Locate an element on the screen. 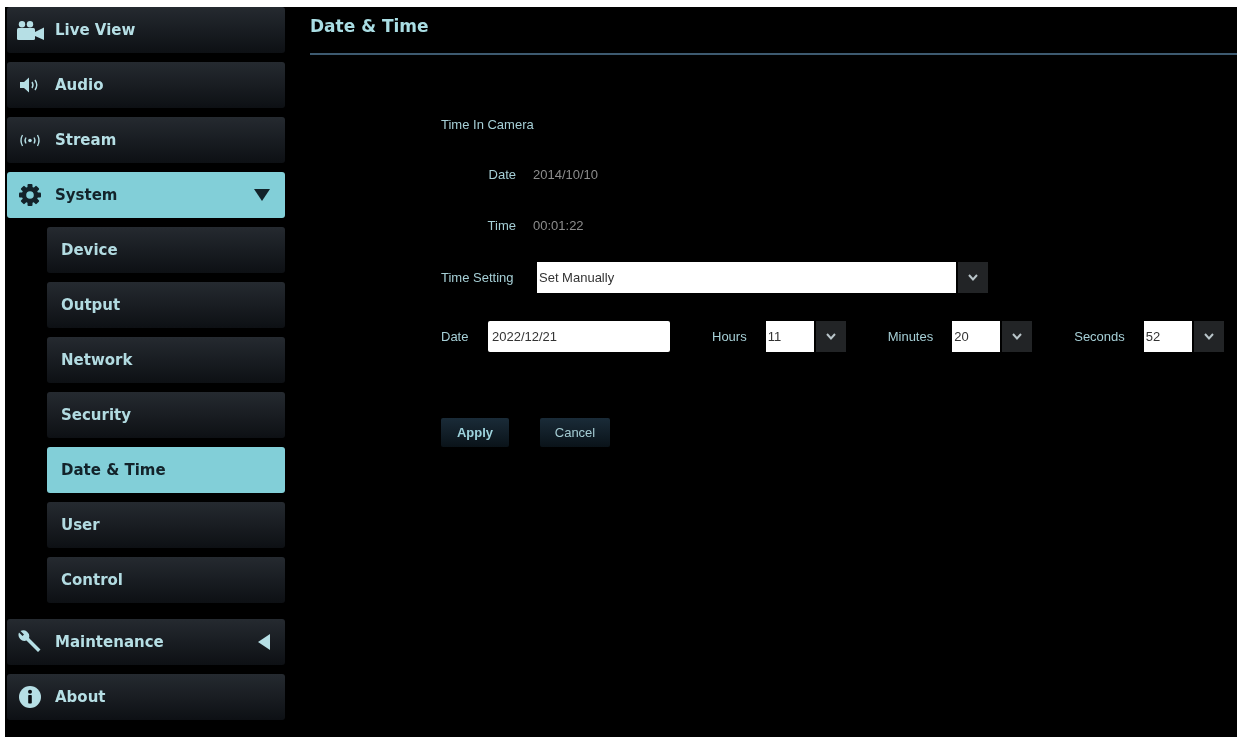 The width and height of the screenshot is (1237, 737). sidebar-subitem: Control is located at coordinates (166, 580).